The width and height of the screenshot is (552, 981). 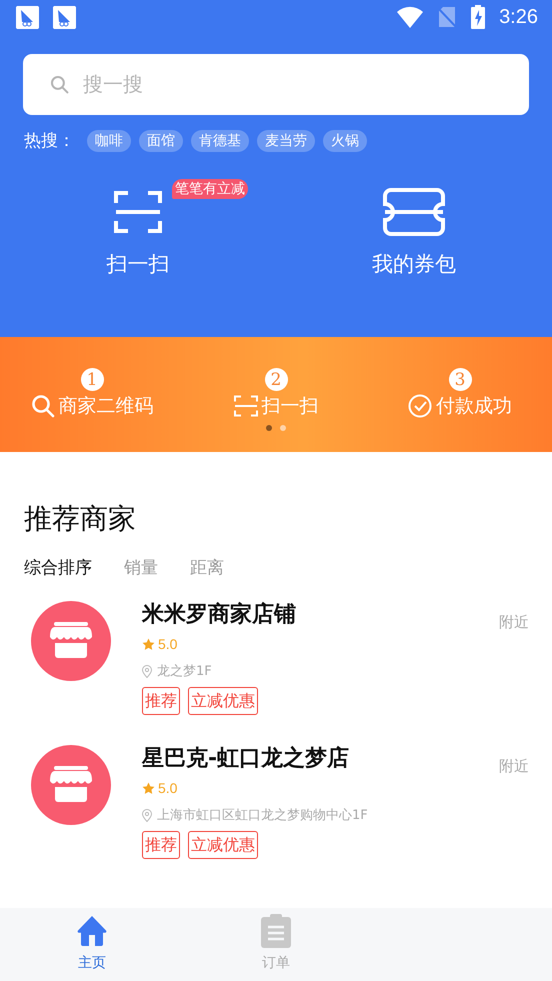 I want to click on sort-tab: 距离, so click(x=207, y=567).